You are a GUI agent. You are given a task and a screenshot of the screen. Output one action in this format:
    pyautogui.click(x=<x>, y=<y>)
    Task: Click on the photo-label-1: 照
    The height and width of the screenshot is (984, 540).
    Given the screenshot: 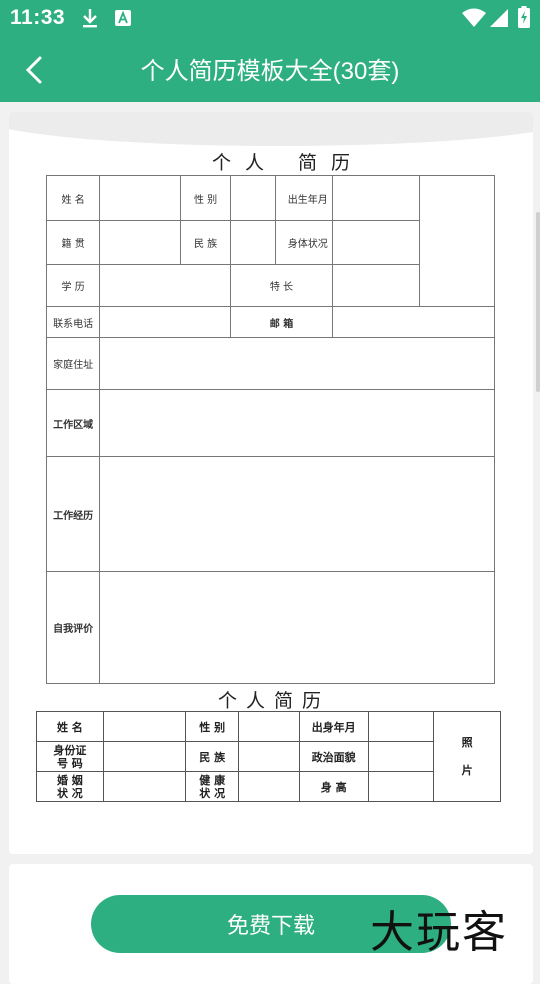 What is the action you would take?
    pyautogui.click(x=467, y=742)
    